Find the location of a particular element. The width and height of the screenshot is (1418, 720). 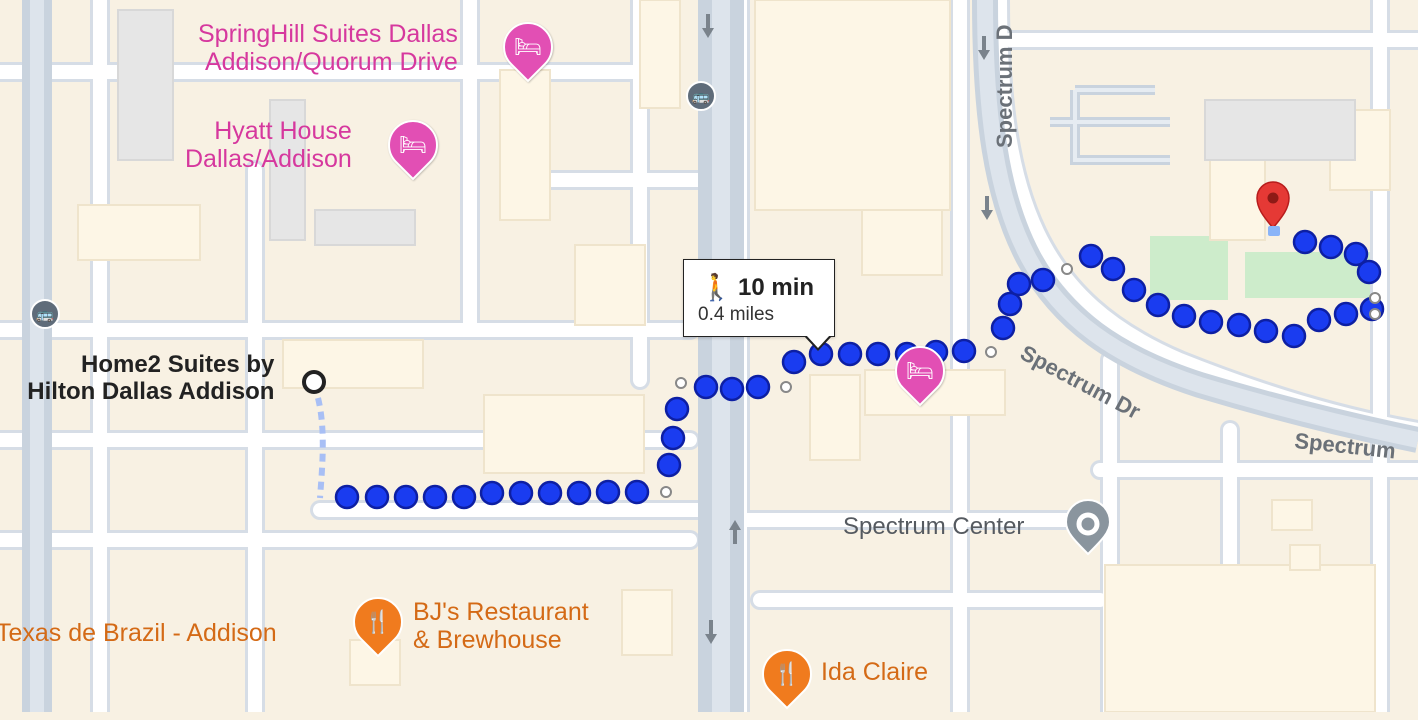

road-label-spectrum-vertical: Spectrum D is located at coordinates (1004, 86).